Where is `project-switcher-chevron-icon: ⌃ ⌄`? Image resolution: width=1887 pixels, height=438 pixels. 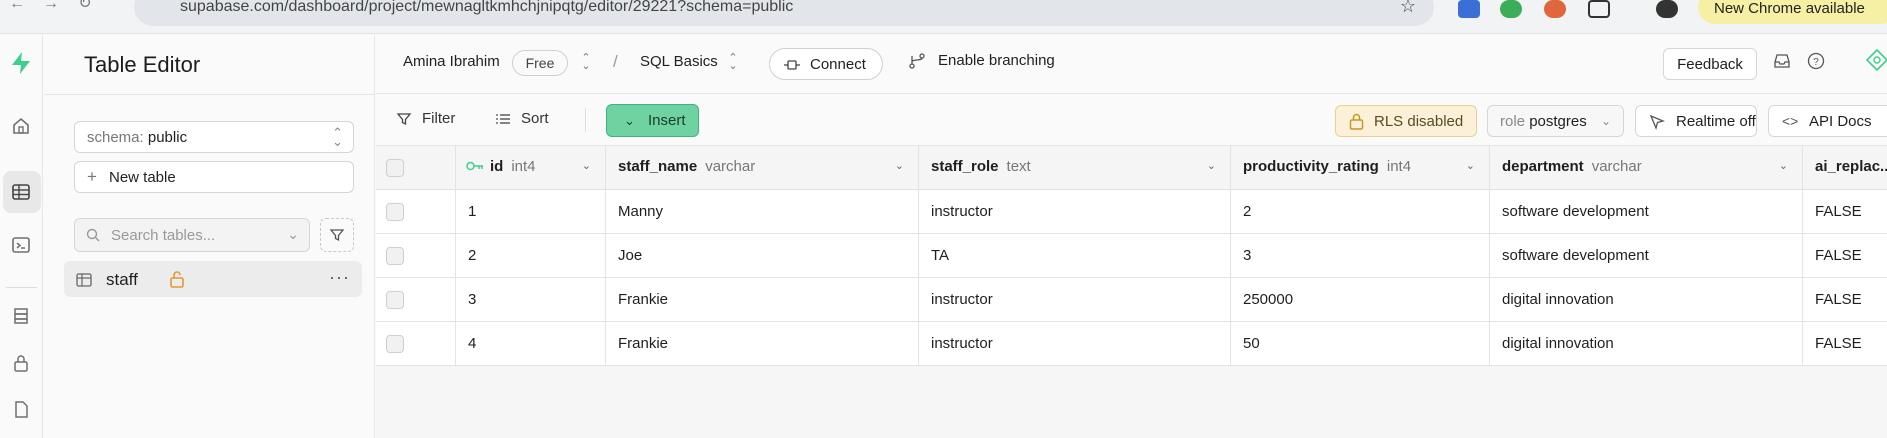 project-switcher-chevron-icon: ⌃ ⌄ is located at coordinates (733, 62).